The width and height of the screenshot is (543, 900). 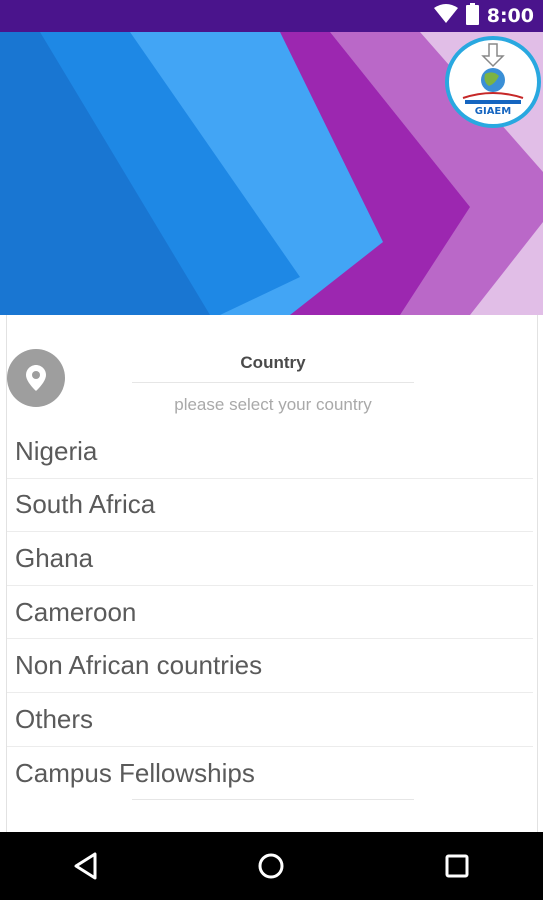 I want to click on list-divider, so click(x=273, y=799).